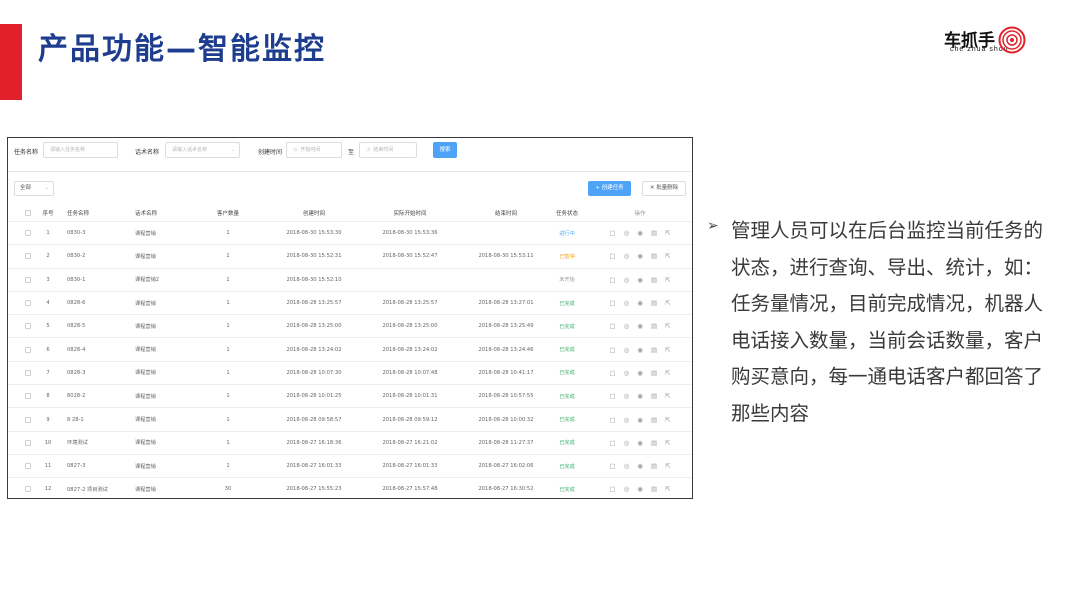 This screenshot has height=600, width=1080. Describe the element at coordinates (567, 233) in the screenshot. I see `row-status: 进行中` at that location.